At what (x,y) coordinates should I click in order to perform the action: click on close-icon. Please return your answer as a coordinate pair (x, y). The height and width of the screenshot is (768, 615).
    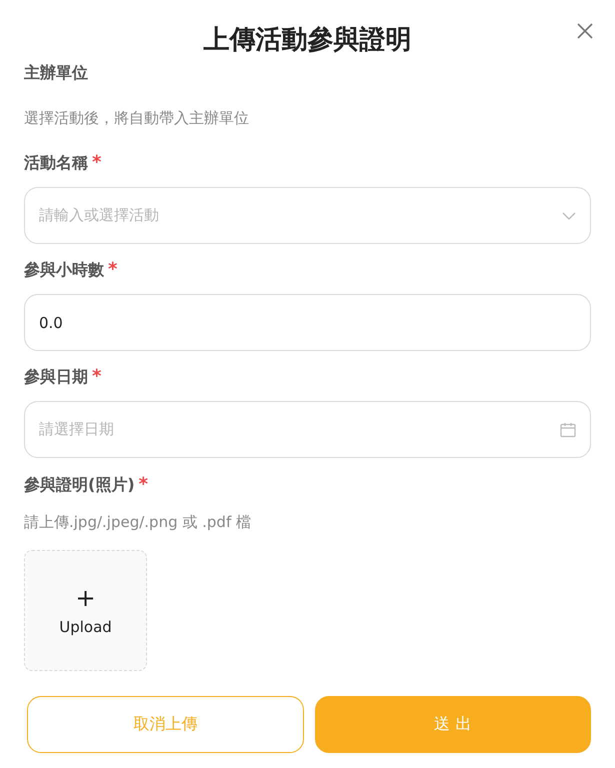
    Looking at the image, I should click on (585, 31).